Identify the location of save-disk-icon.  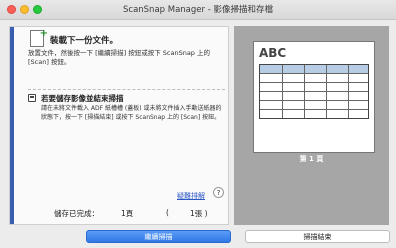
(32, 98).